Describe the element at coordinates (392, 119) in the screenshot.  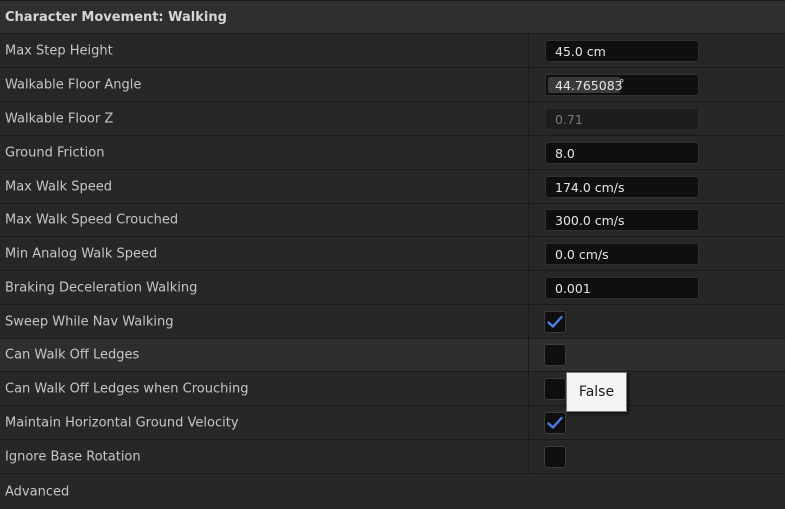
I see `property-row-walkable-floor-z: Walkable Floor Z 0.71` at that location.